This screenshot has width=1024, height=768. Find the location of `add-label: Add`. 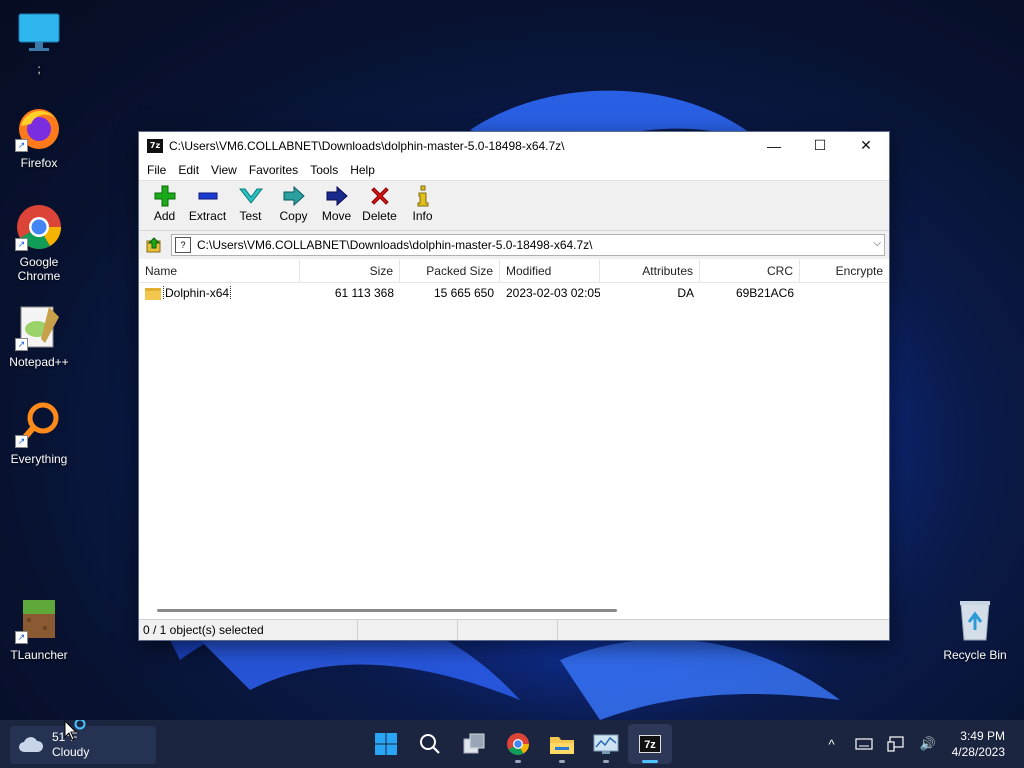

add-label: Add is located at coordinates (164, 216).